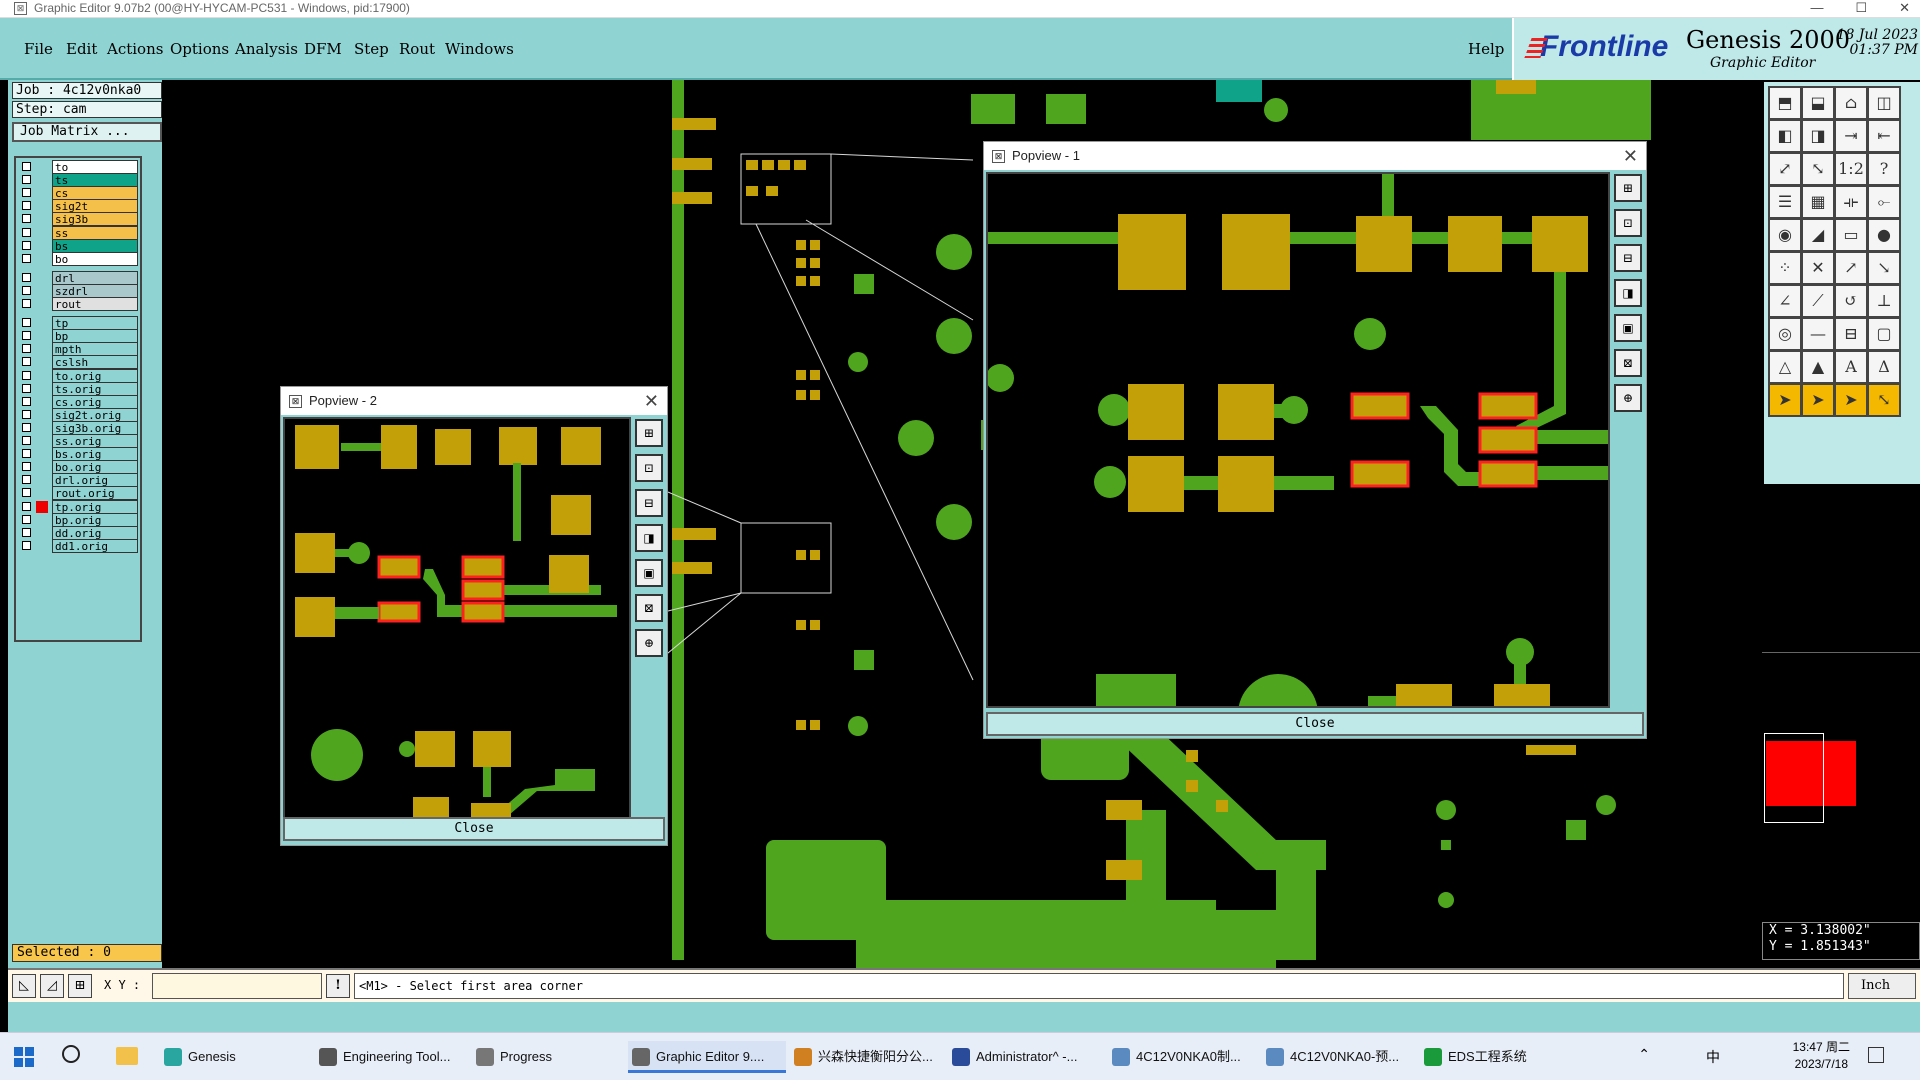 The height and width of the screenshot is (1080, 1920). What do you see at coordinates (95, 545) in the screenshot?
I see `layer-name: dd1.orig` at bounding box center [95, 545].